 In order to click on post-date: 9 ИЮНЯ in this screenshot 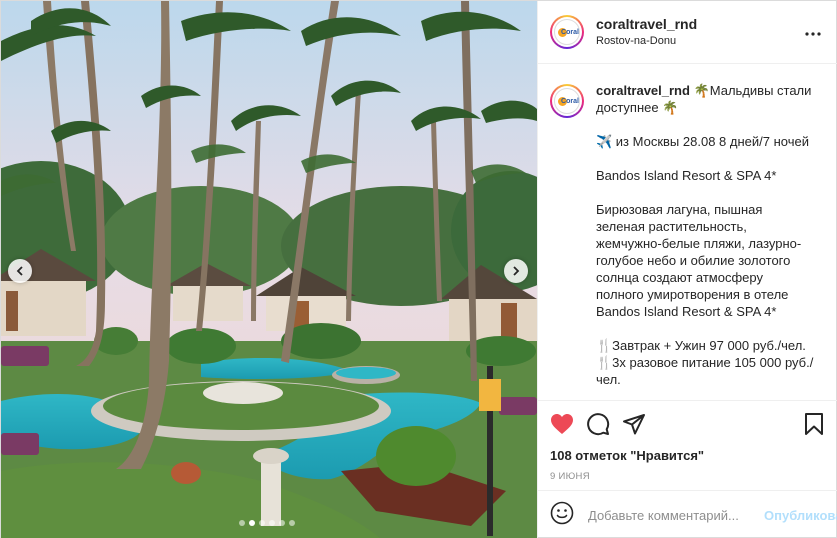, I will do `click(688, 477)`.